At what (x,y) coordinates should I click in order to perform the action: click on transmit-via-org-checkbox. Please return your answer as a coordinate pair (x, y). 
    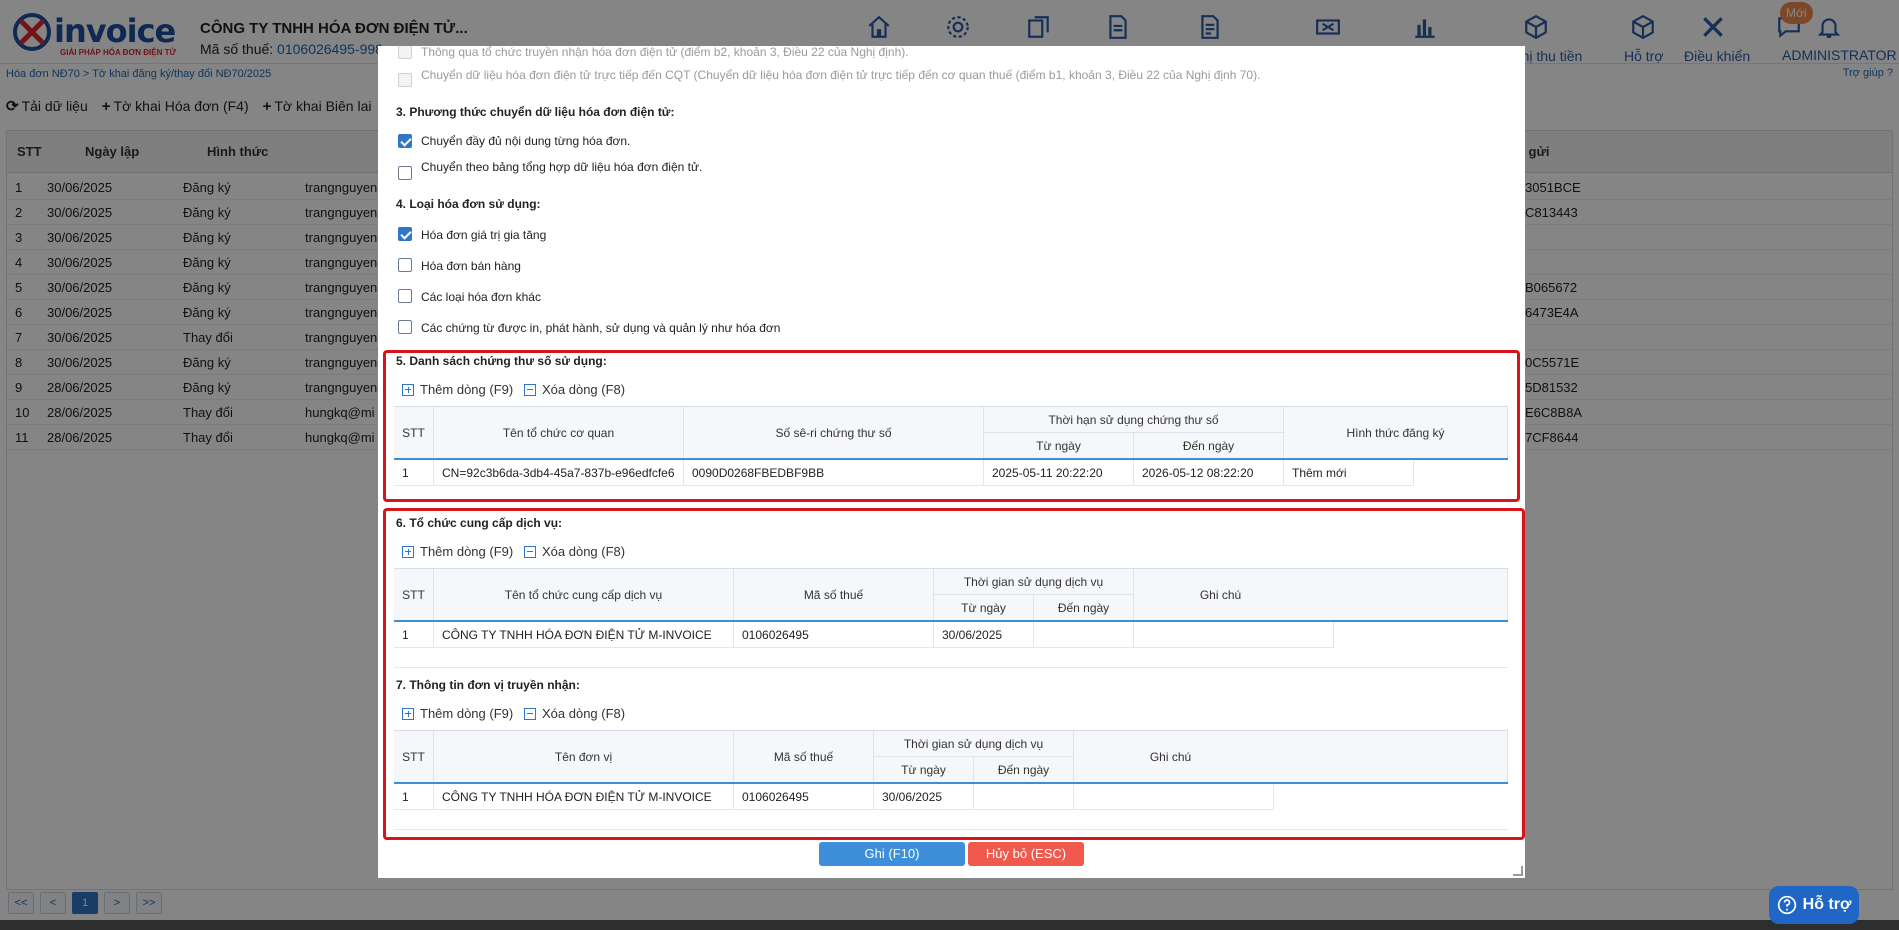
    Looking at the image, I should click on (405, 52).